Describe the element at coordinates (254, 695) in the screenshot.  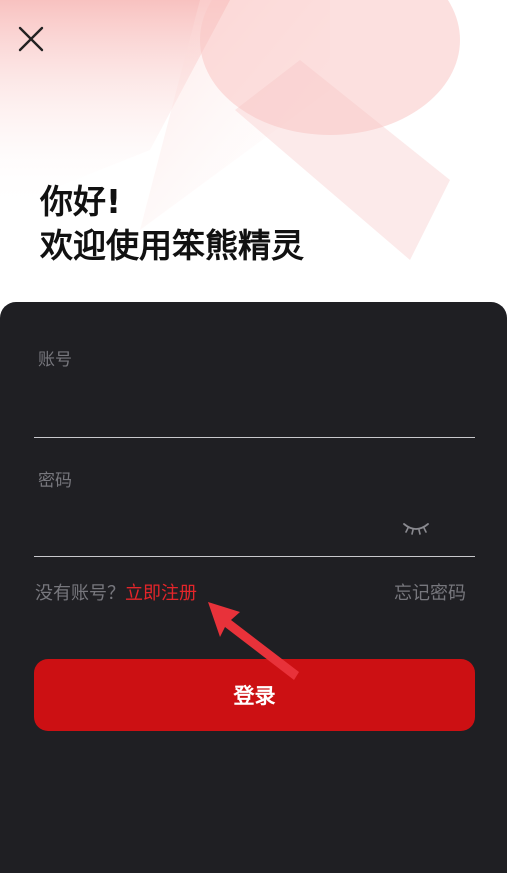
I see `login-button: 登录` at that location.